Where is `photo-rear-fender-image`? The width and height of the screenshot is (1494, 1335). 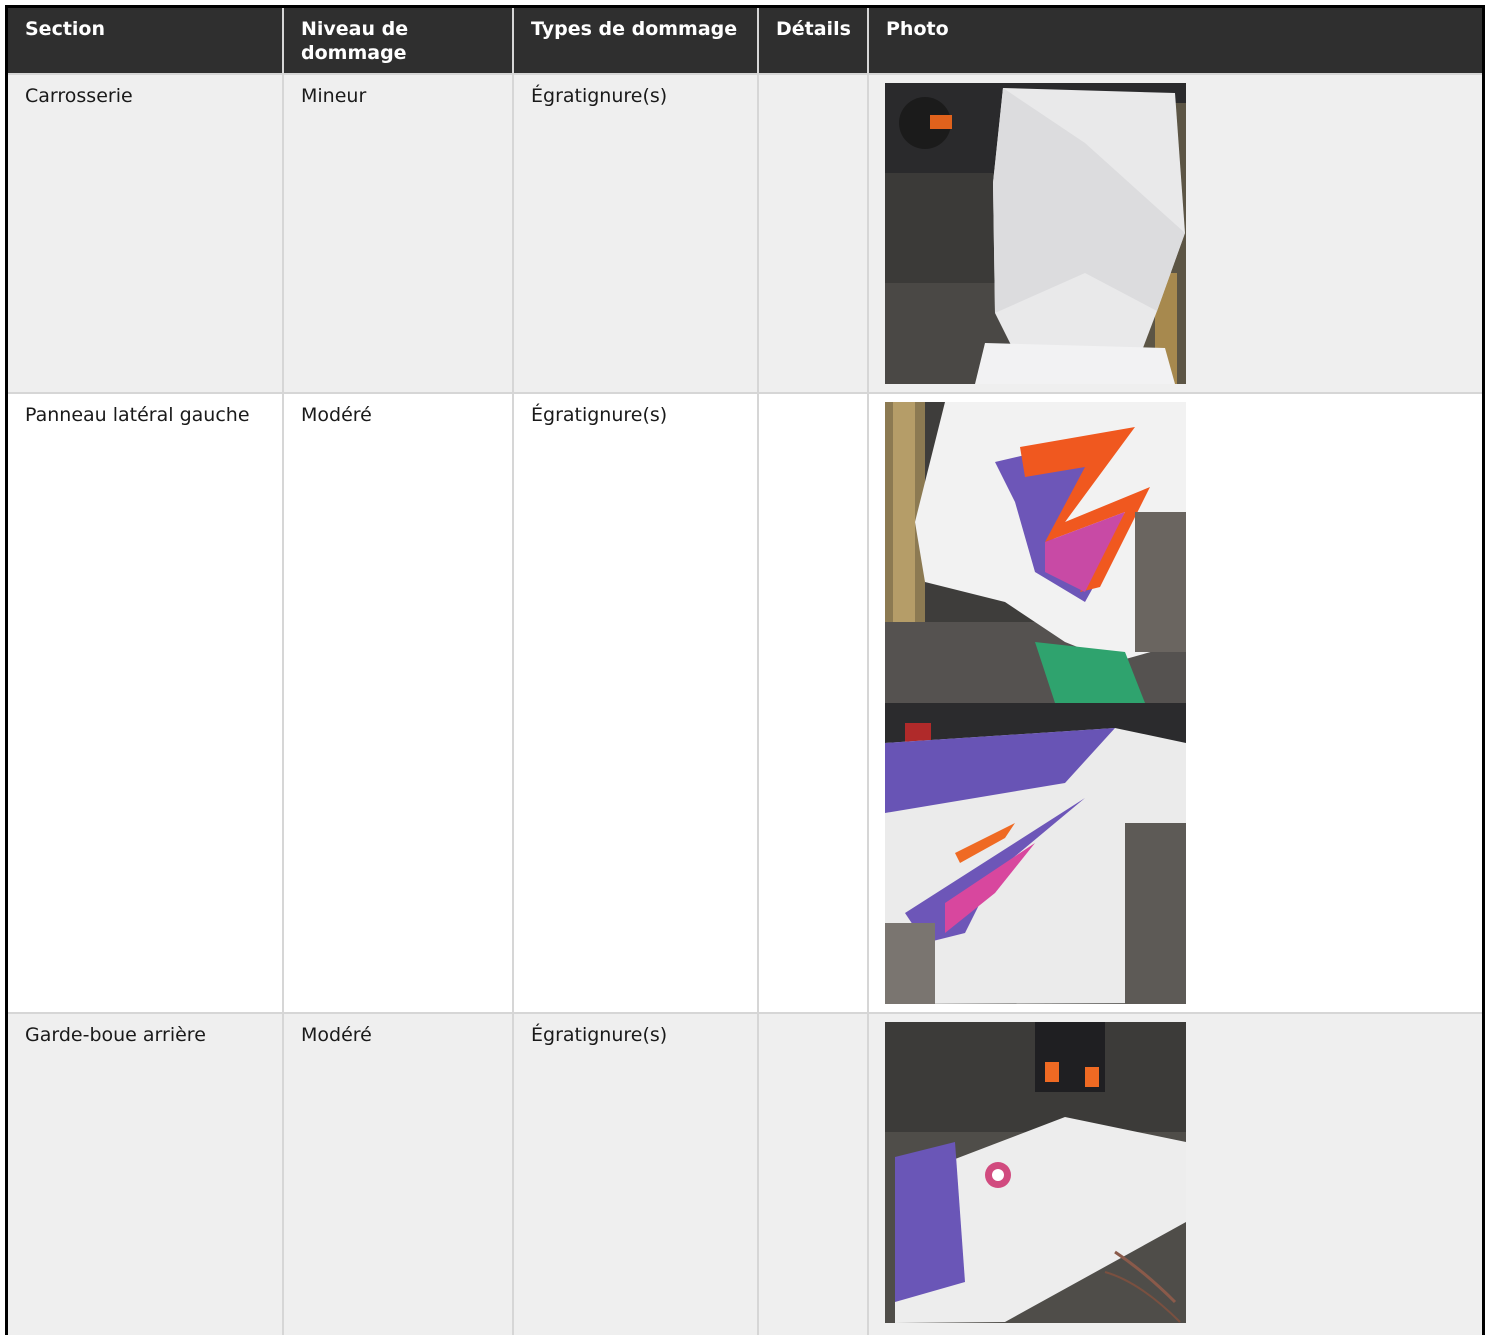 photo-rear-fender-image is located at coordinates (1035, 1172).